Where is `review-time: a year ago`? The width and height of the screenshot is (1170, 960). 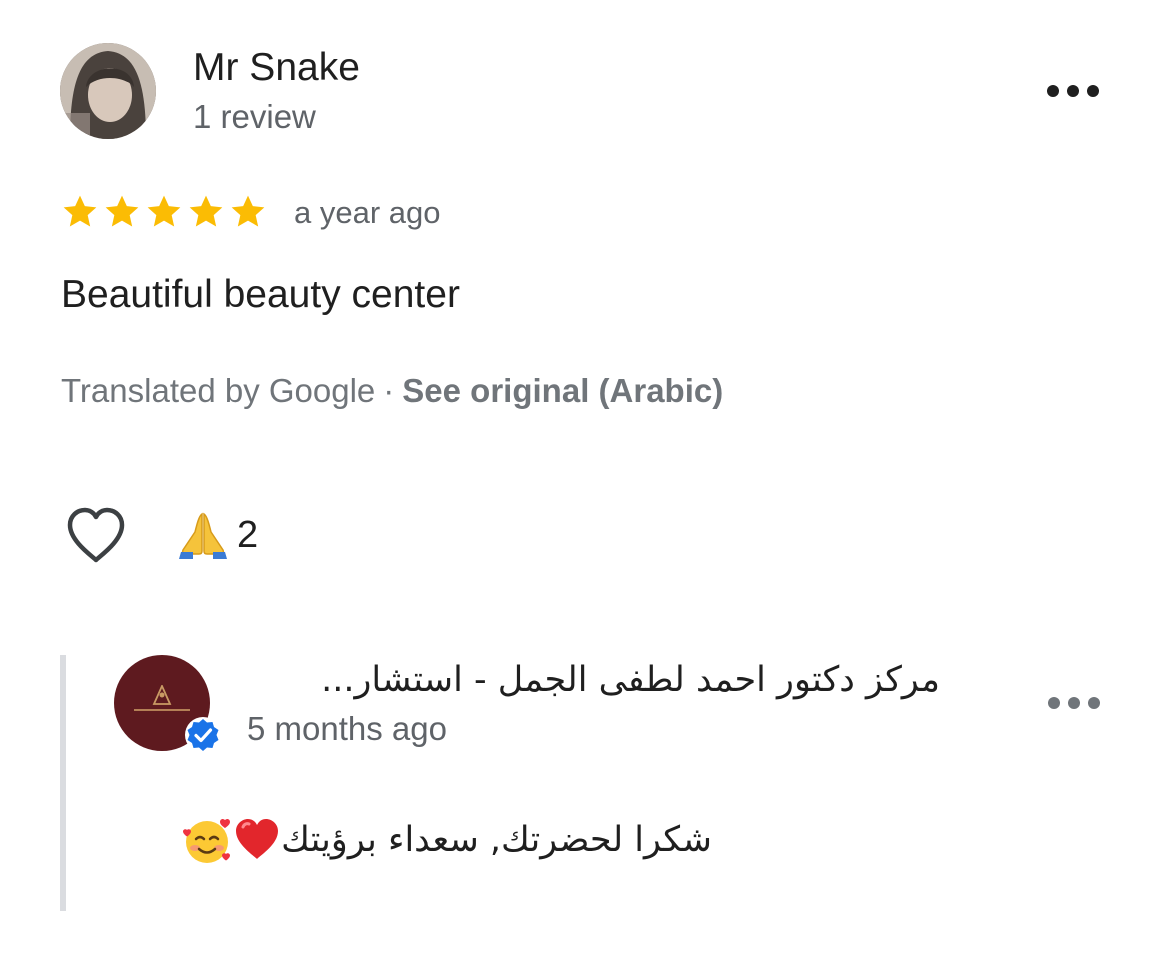 review-time: a year ago is located at coordinates (367, 212).